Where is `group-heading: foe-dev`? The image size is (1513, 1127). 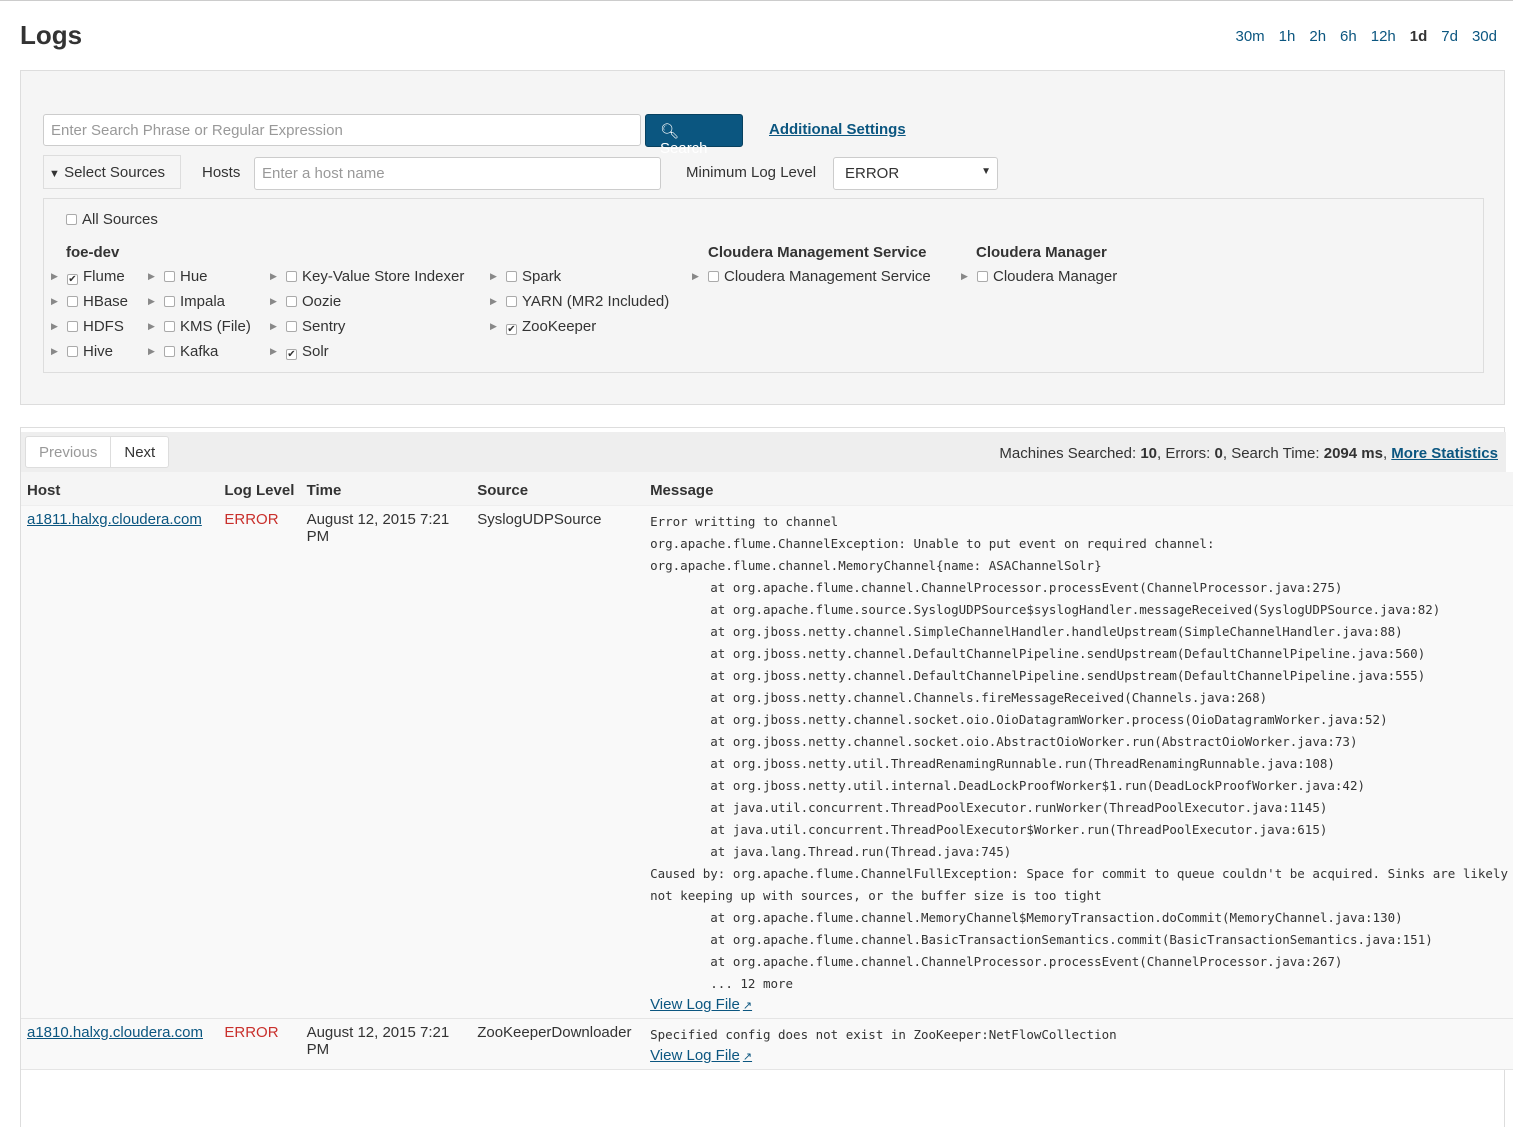 group-heading: foe-dev is located at coordinates (93, 252).